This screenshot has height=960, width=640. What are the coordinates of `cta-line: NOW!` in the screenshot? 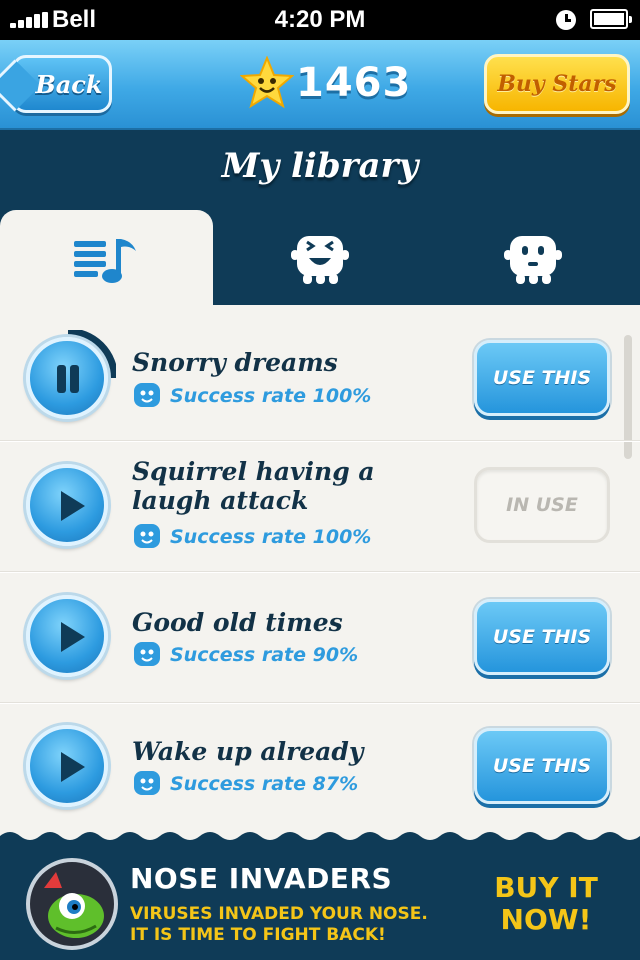 It's located at (546, 919).